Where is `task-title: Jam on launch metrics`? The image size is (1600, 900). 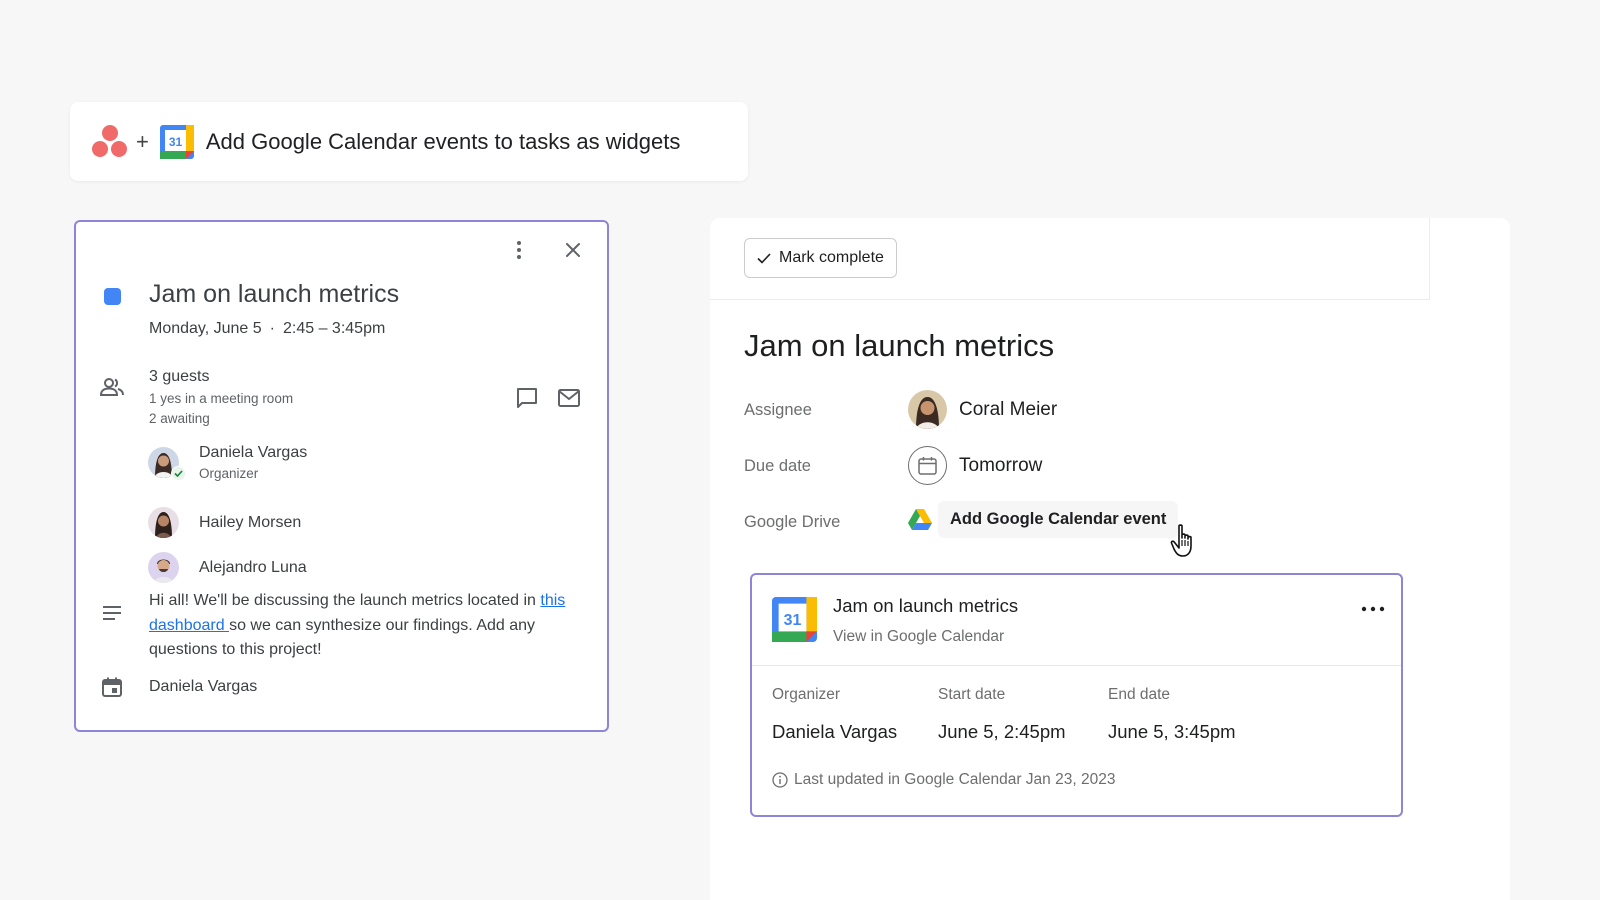 task-title: Jam on launch metrics is located at coordinates (899, 346).